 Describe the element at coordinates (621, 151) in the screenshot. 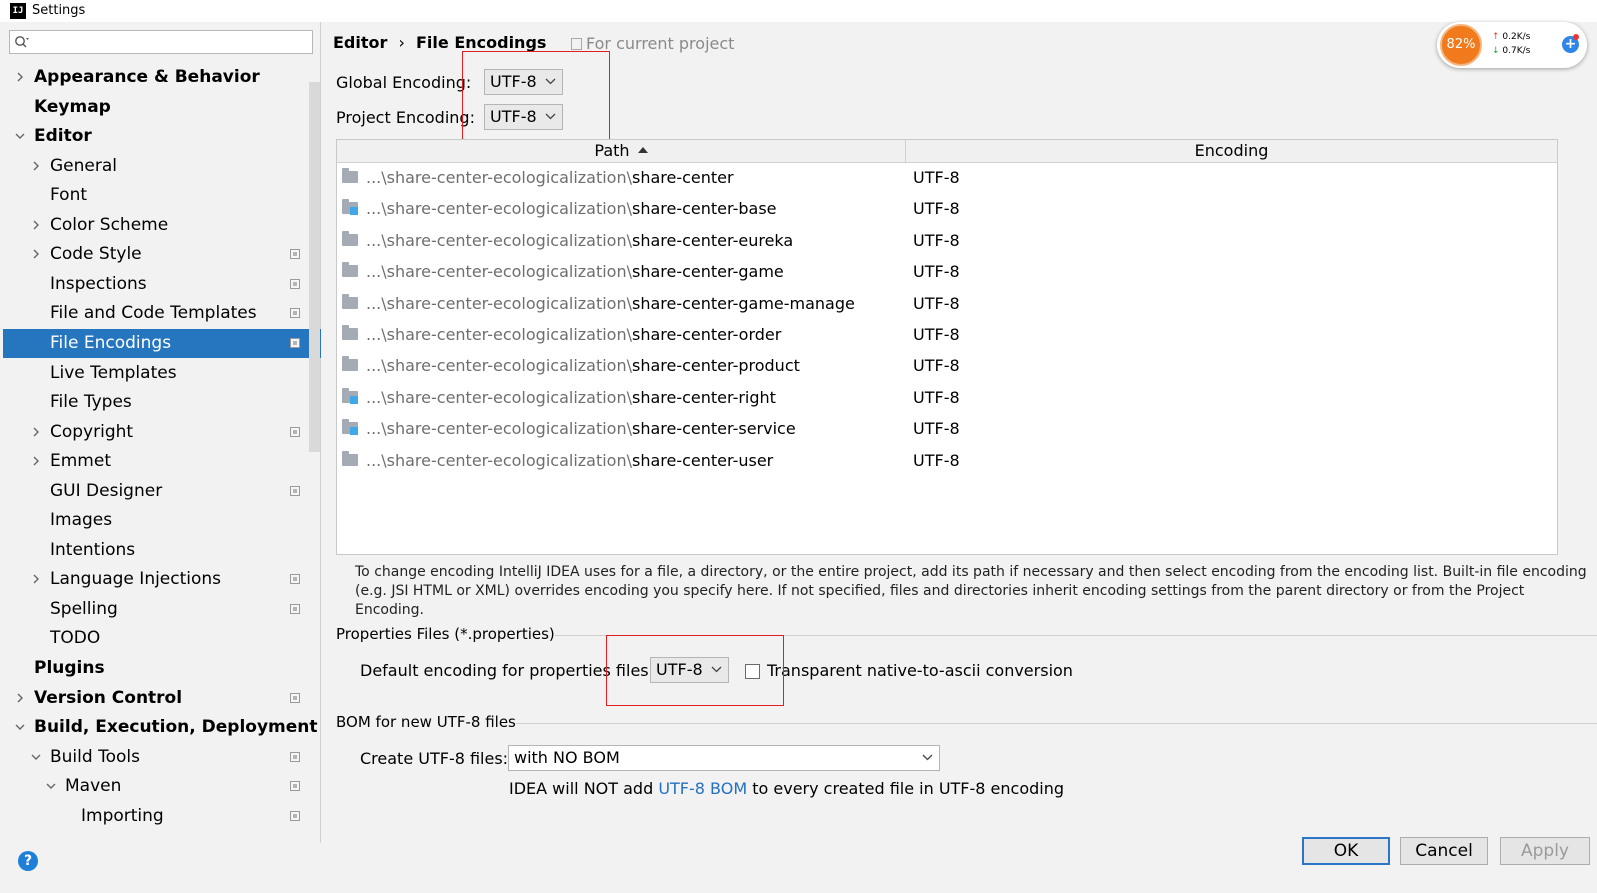

I see `column-header-path: Path` at that location.